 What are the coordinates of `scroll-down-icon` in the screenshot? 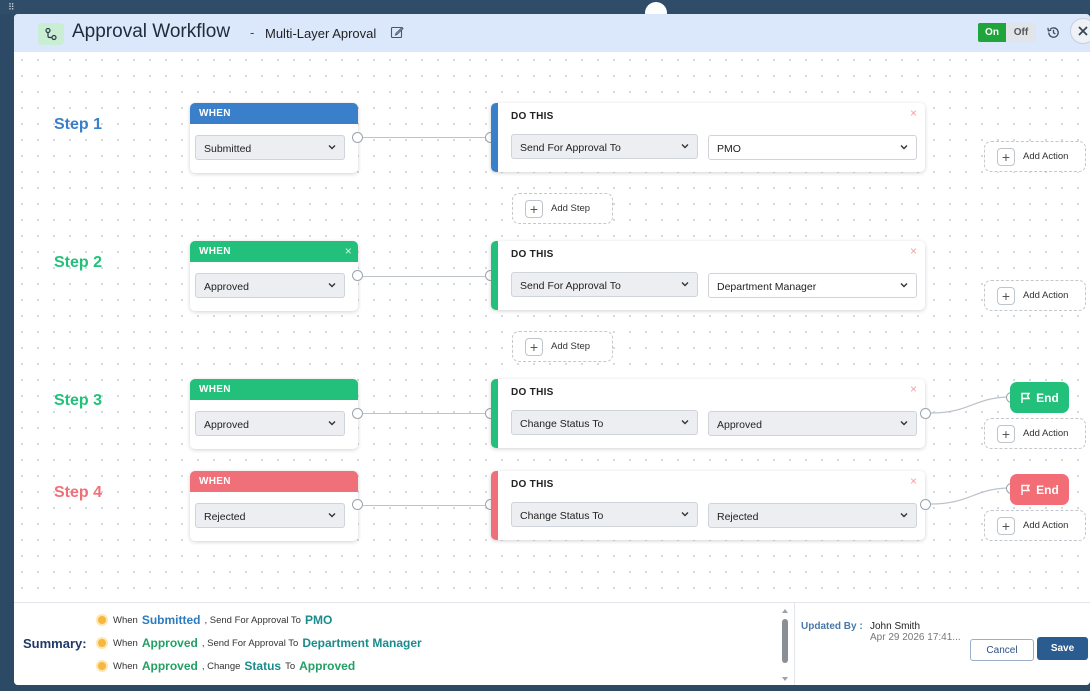 It's located at (785, 679).